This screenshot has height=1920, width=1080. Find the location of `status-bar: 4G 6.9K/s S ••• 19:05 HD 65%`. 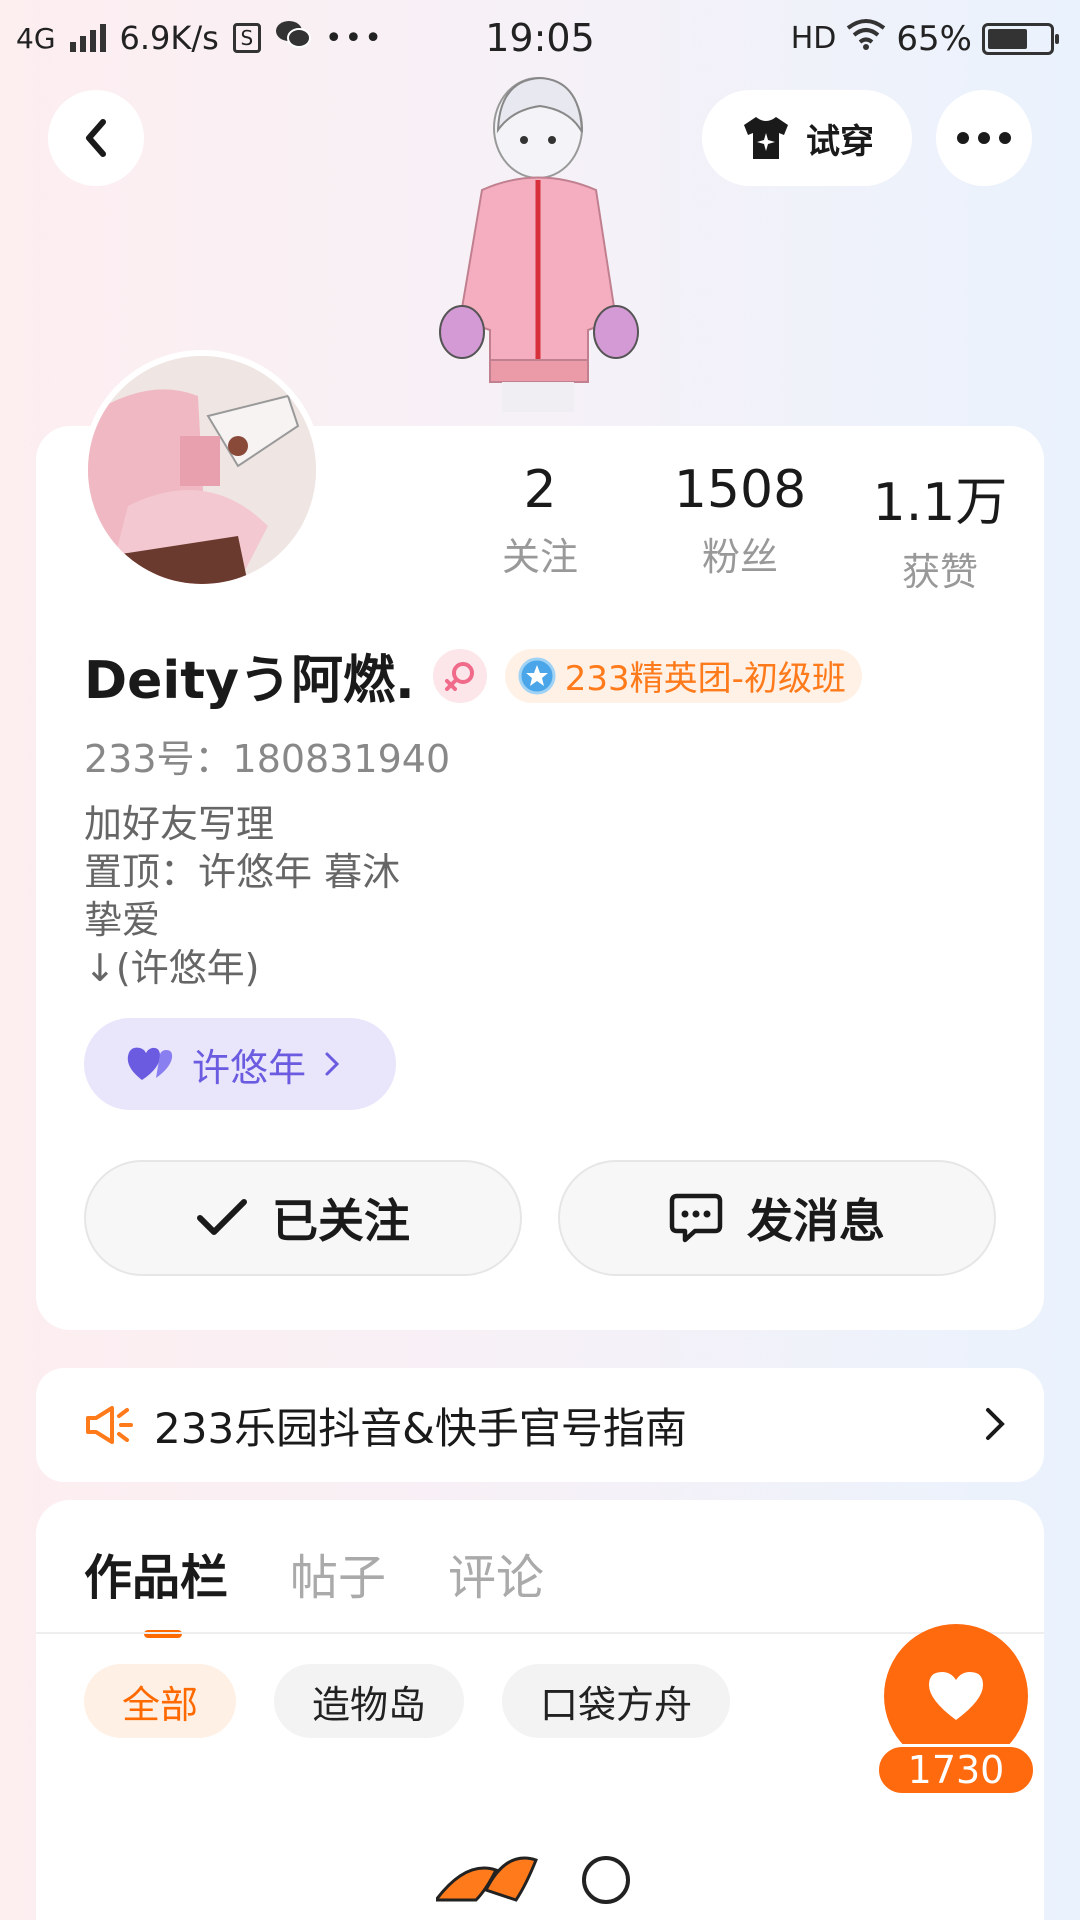

status-bar: 4G 6.9K/s S ••• 19:05 HD 65% is located at coordinates (540, 38).